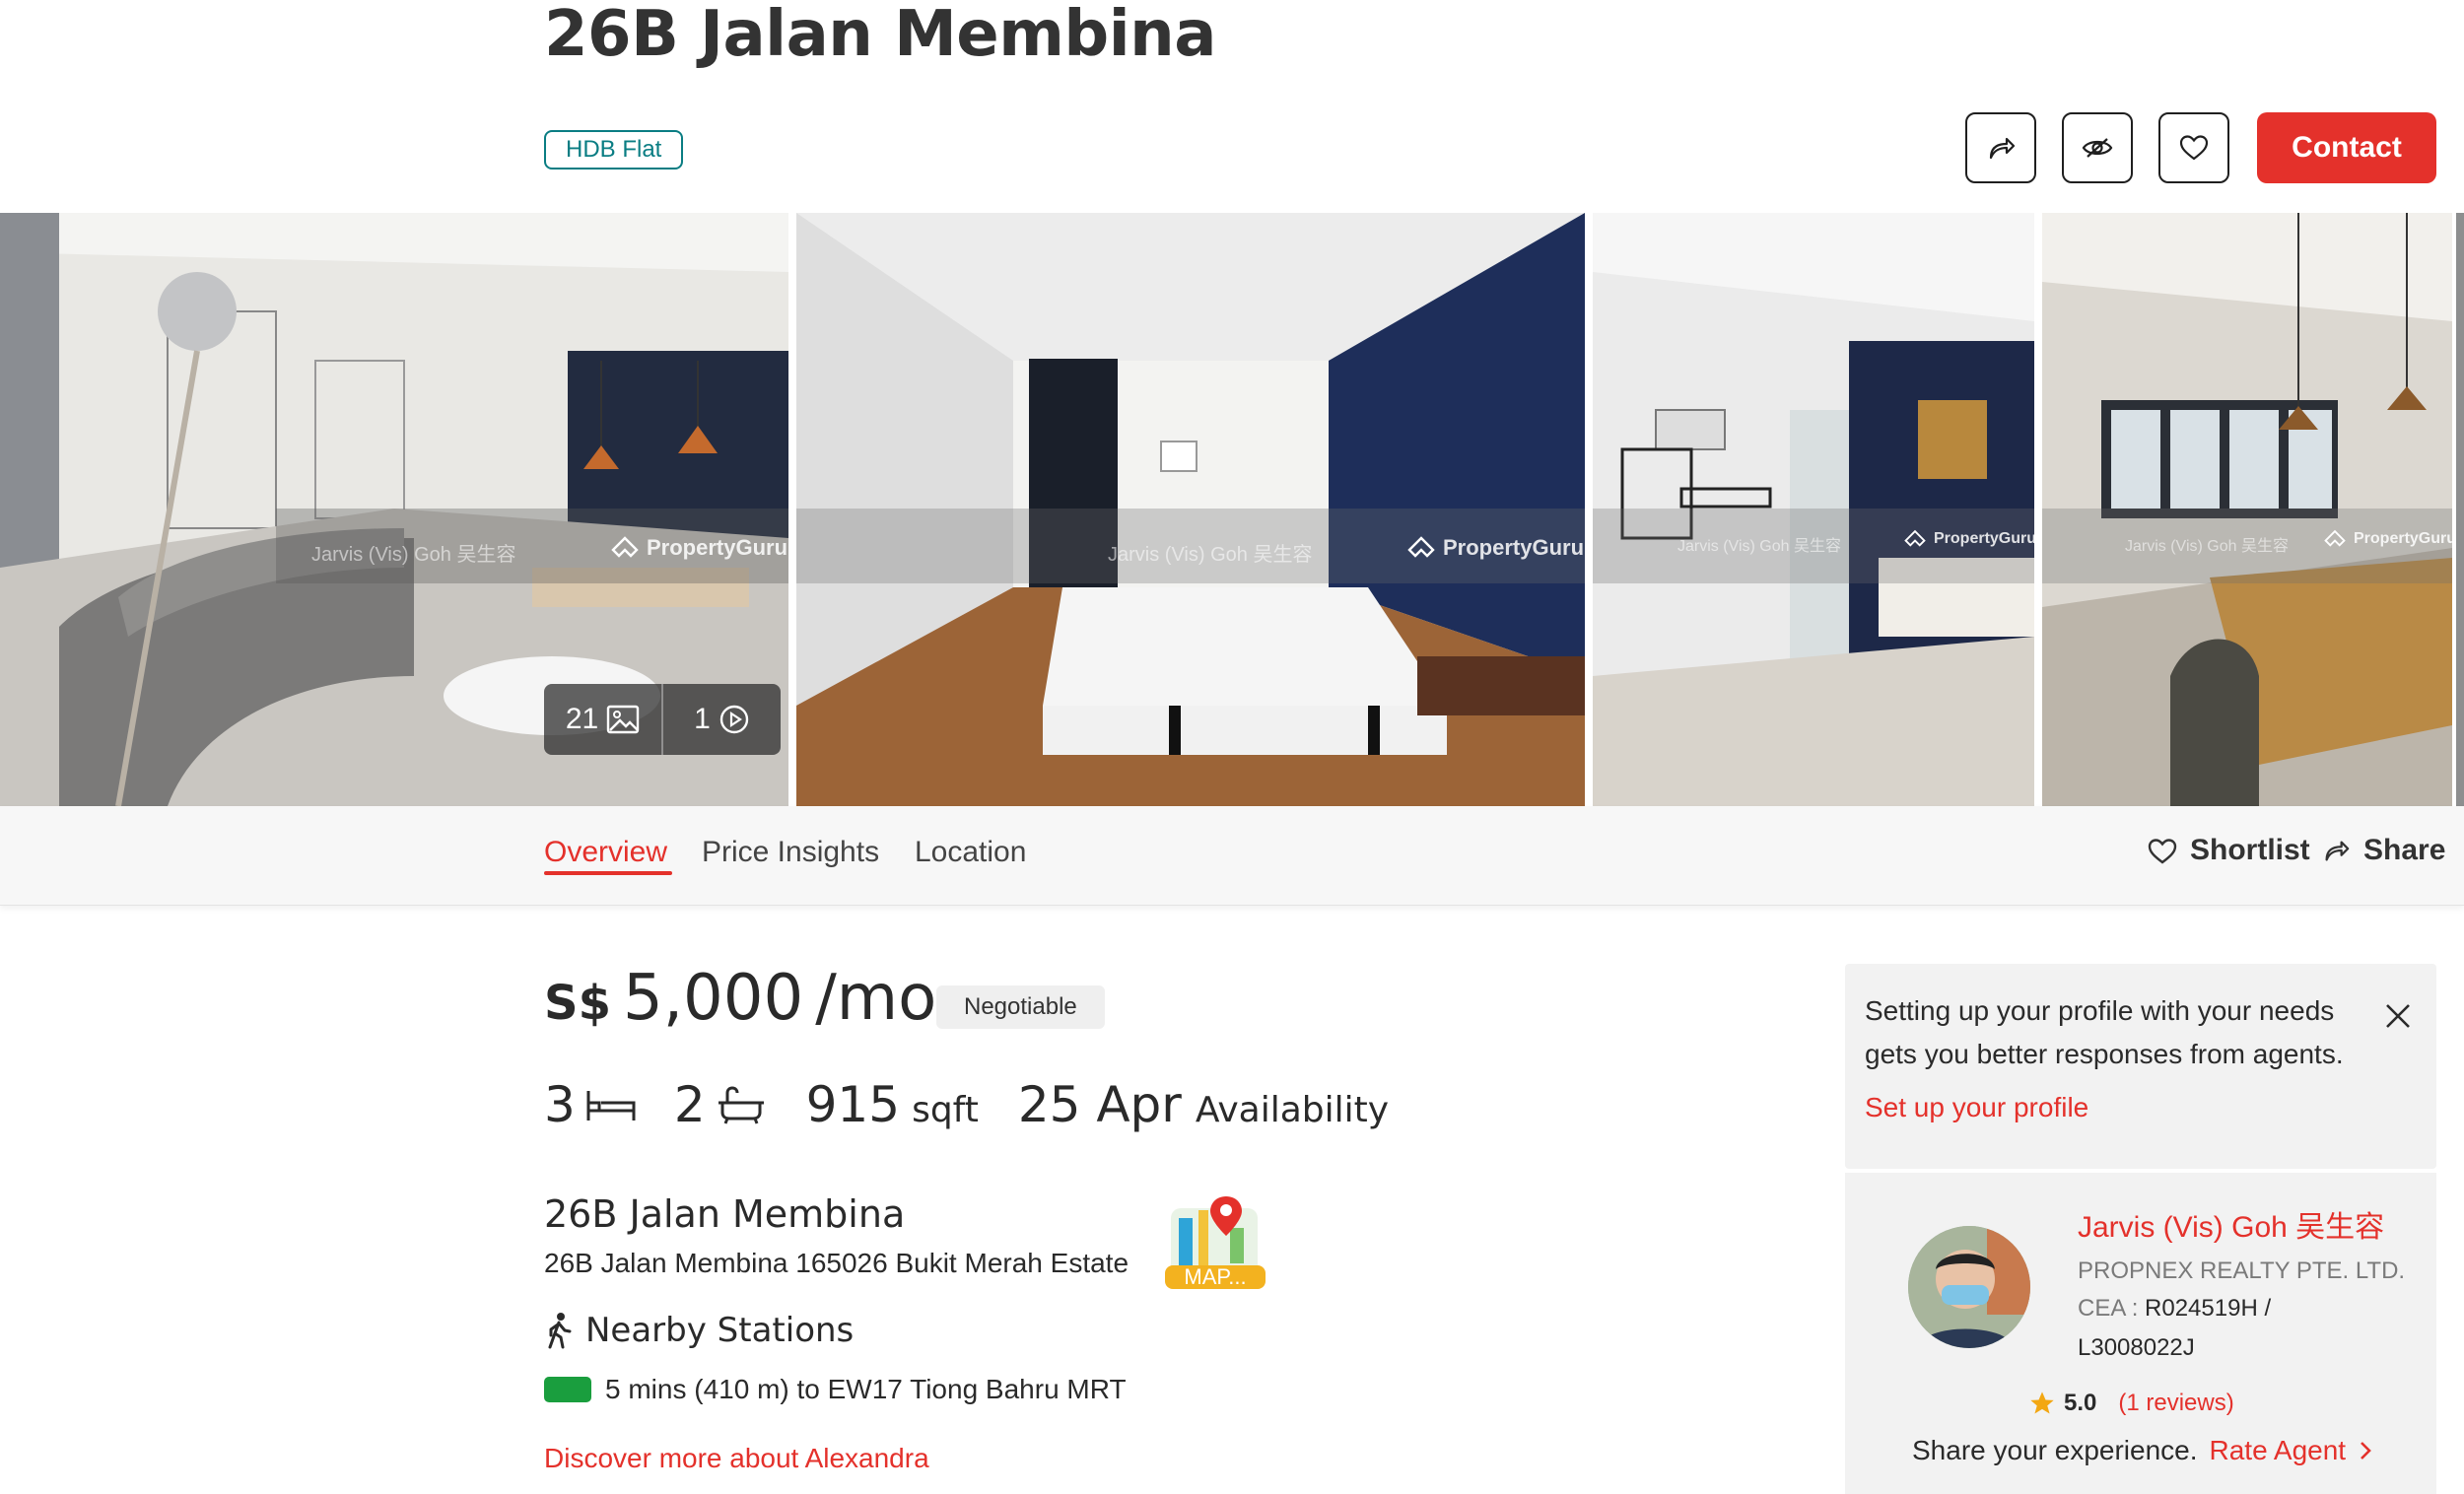  What do you see at coordinates (559, 1330) in the screenshot?
I see `walking-person-icon` at bounding box center [559, 1330].